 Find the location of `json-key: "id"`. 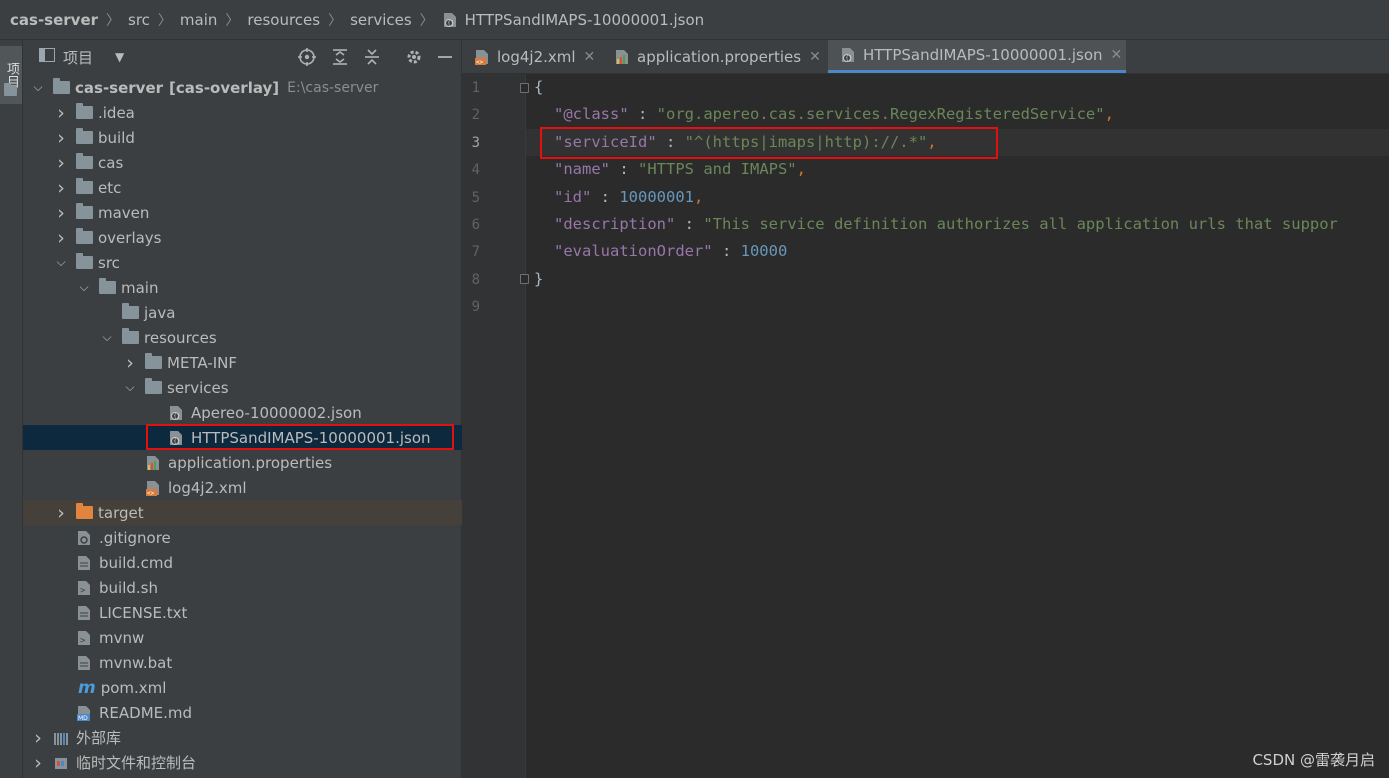

json-key: "id" is located at coordinates (573, 196).